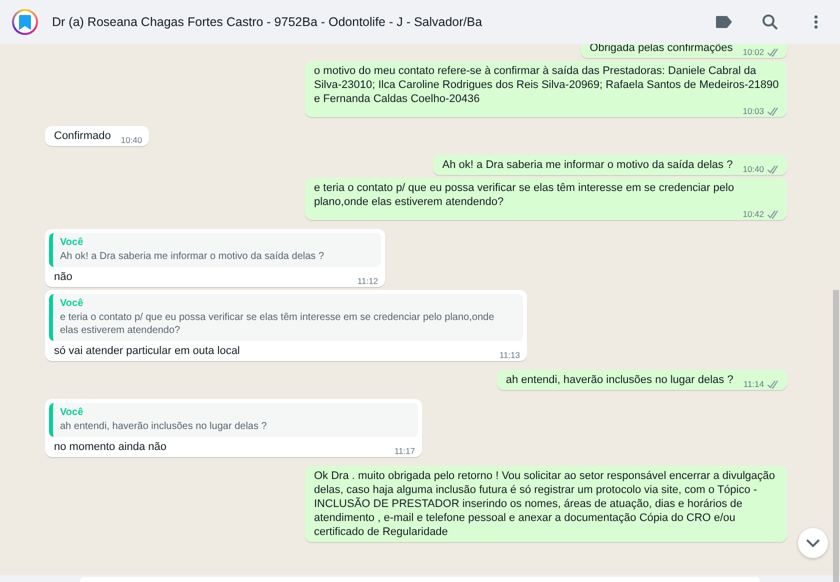 This screenshot has width=840, height=582. I want to click on quote-text: ah entendi, haverão inclusões no lugar delas ?, so click(164, 426).